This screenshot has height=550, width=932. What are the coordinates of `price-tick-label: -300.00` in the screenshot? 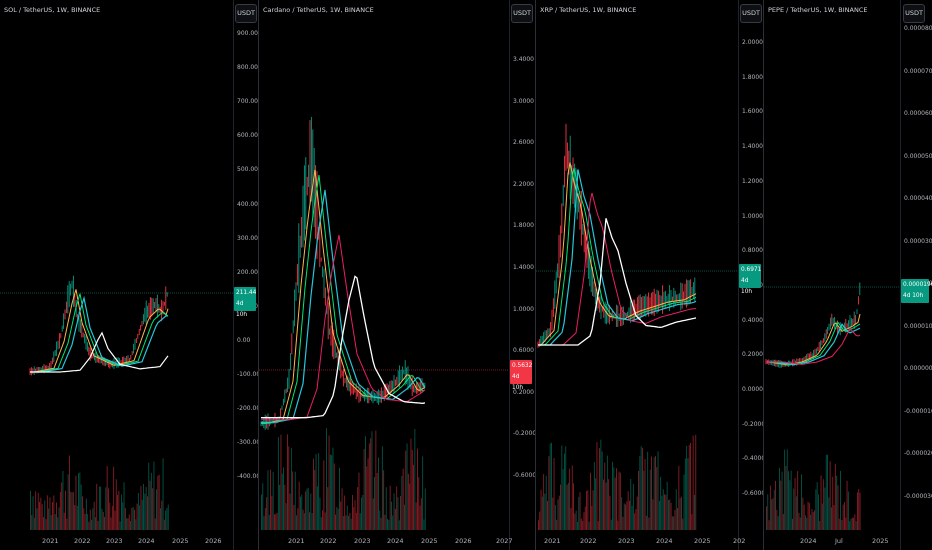 It's located at (247, 443).